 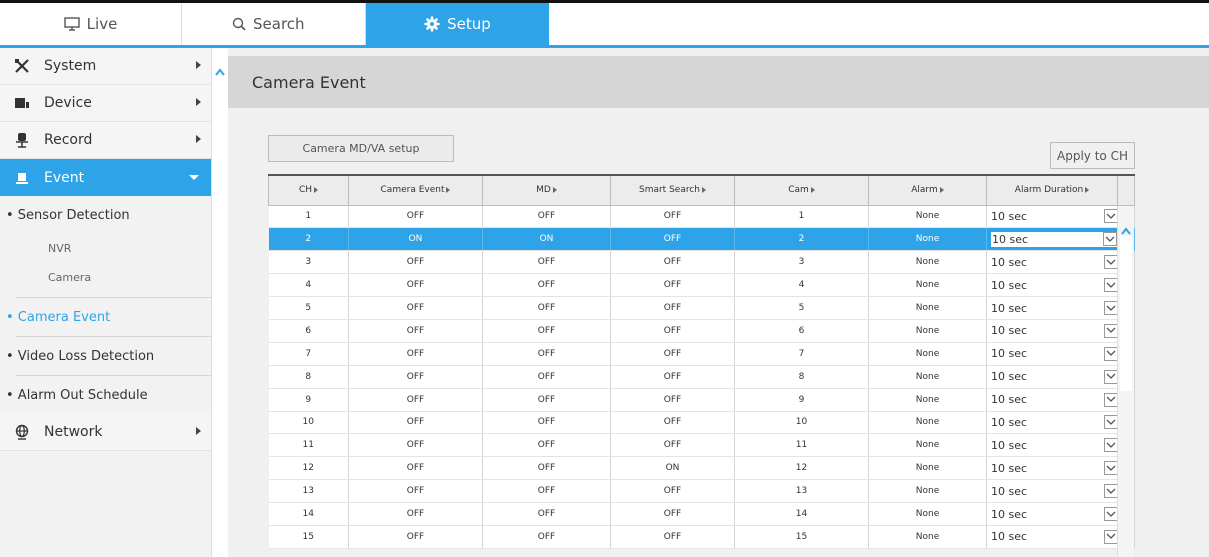 What do you see at coordinates (105, 317) in the screenshot?
I see `submenu-camera-event: • Camera Event` at bounding box center [105, 317].